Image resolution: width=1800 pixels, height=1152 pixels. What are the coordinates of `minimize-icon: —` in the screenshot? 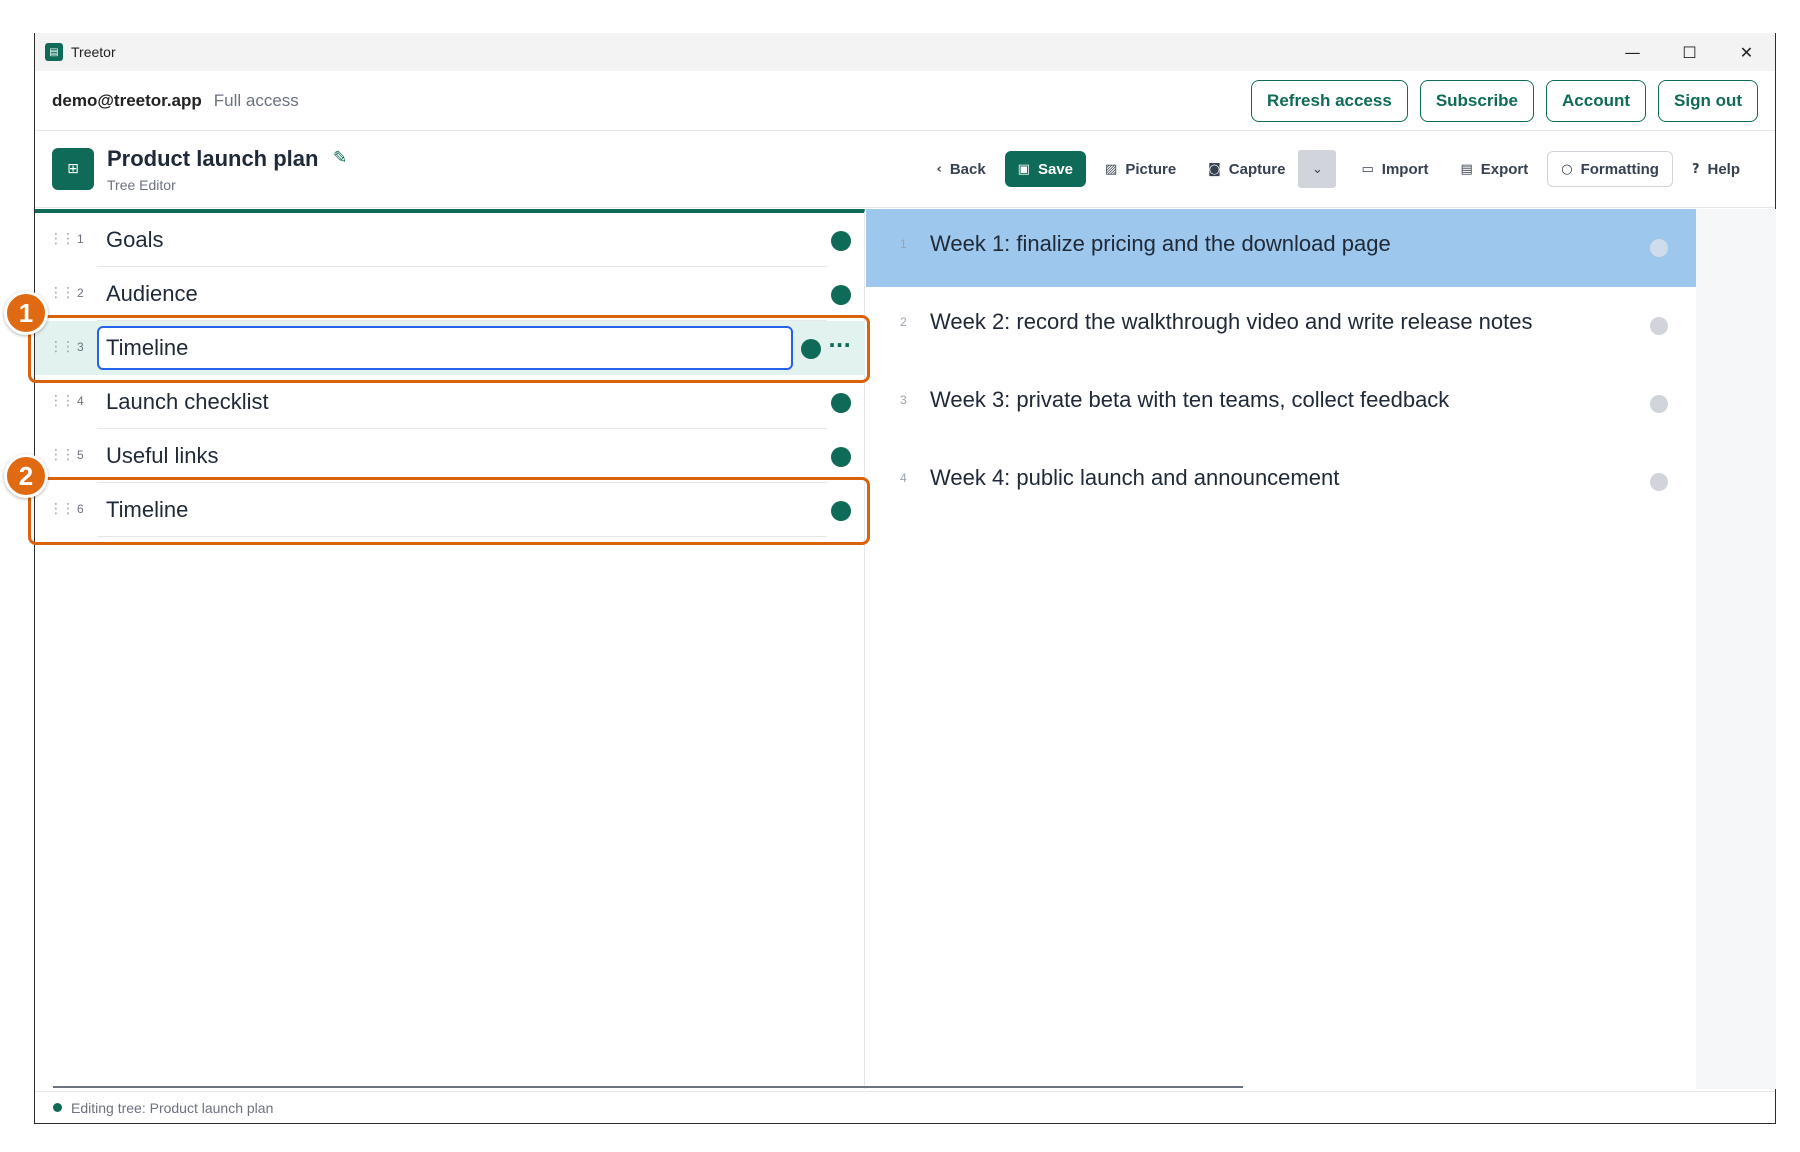 It's located at (1632, 52).